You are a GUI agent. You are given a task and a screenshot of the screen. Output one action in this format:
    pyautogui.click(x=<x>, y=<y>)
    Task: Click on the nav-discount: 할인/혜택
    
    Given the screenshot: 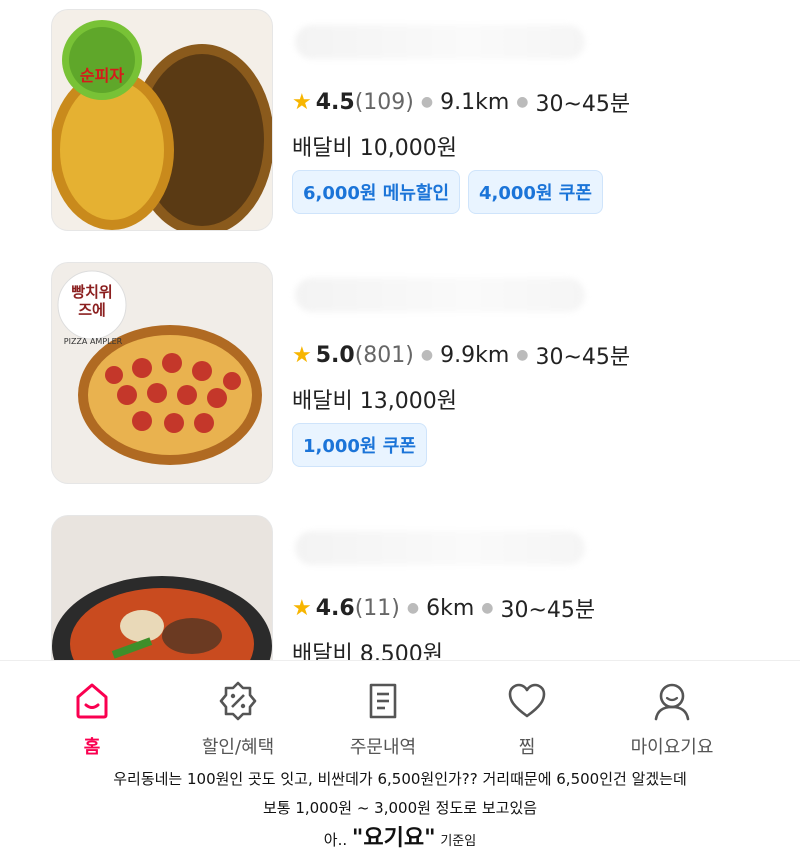 What is the action you would take?
    pyautogui.click(x=238, y=710)
    